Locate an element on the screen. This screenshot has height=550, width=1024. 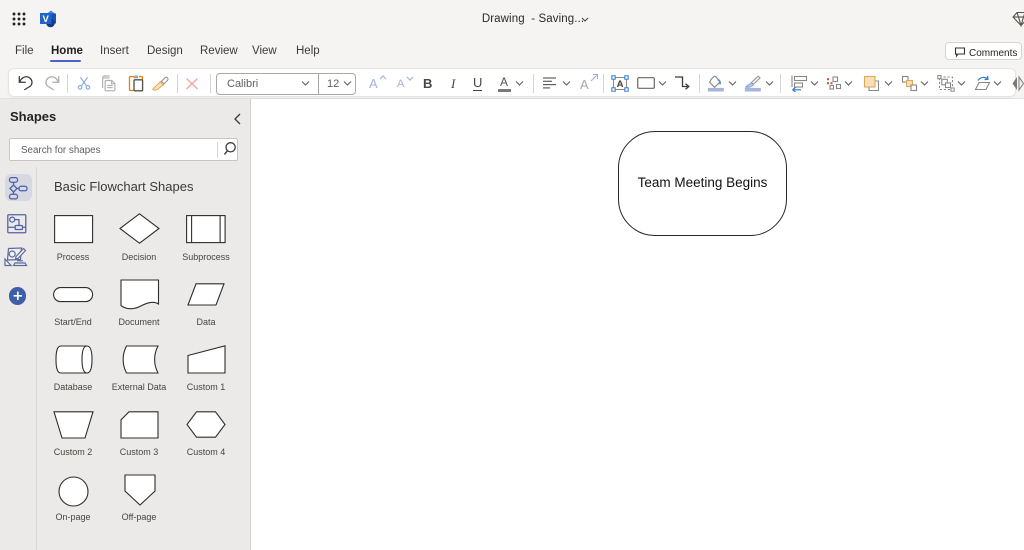
svg-text: V is located at coordinates (46, 19).